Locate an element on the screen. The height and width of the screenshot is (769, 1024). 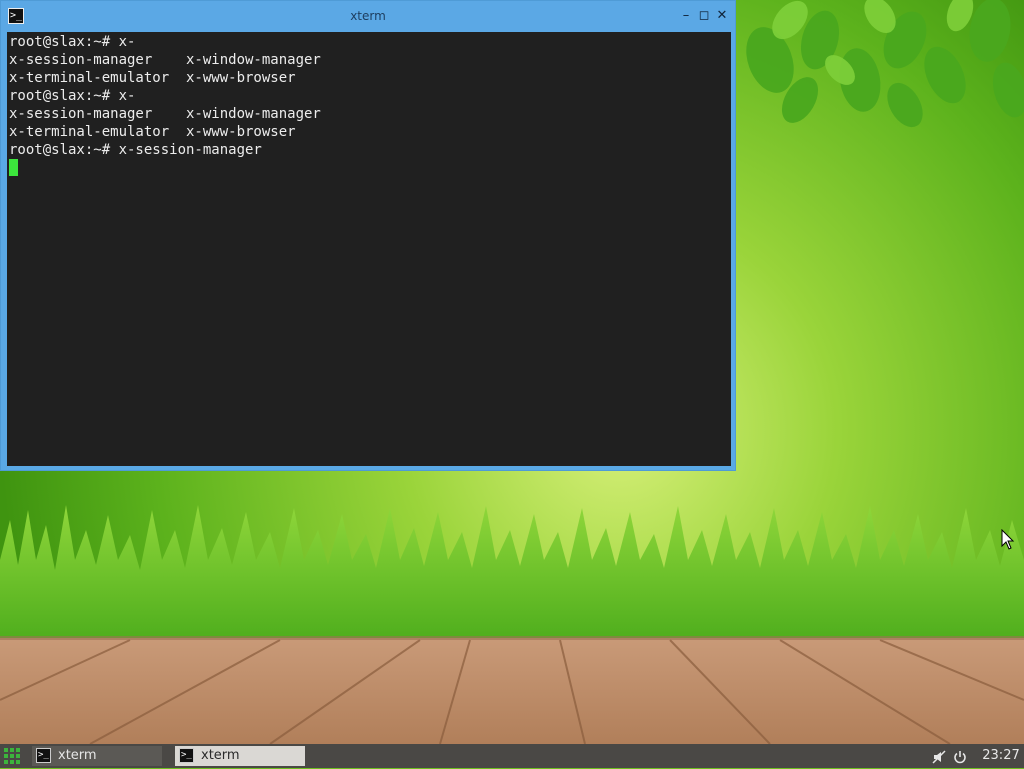
taskbar-item-xterm-active: >_ xterm is located at coordinates (240, 756).